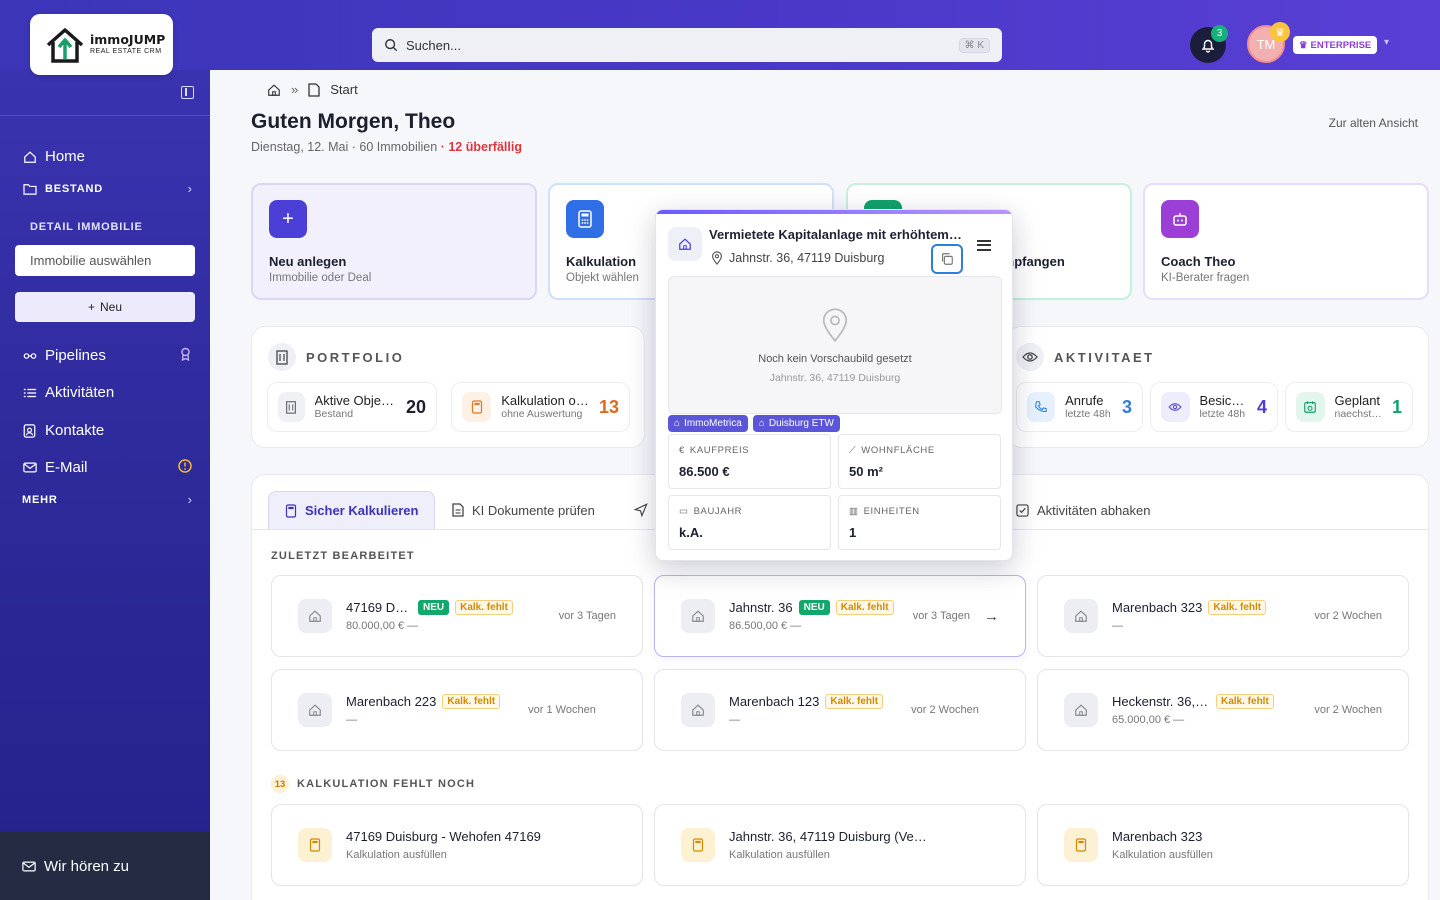 The height and width of the screenshot is (900, 1440). What do you see at coordinates (1223, 616) in the screenshot?
I see `list-item: Marenbach 323 Kalk. fehlt — vor 2 Wochen` at bounding box center [1223, 616].